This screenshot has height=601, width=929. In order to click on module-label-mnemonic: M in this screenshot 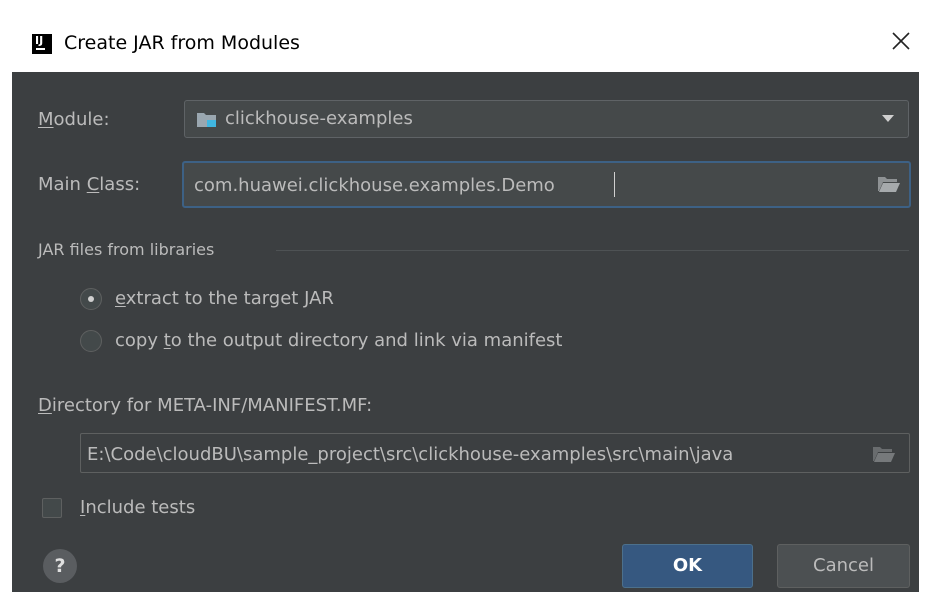, I will do `click(46, 119)`.